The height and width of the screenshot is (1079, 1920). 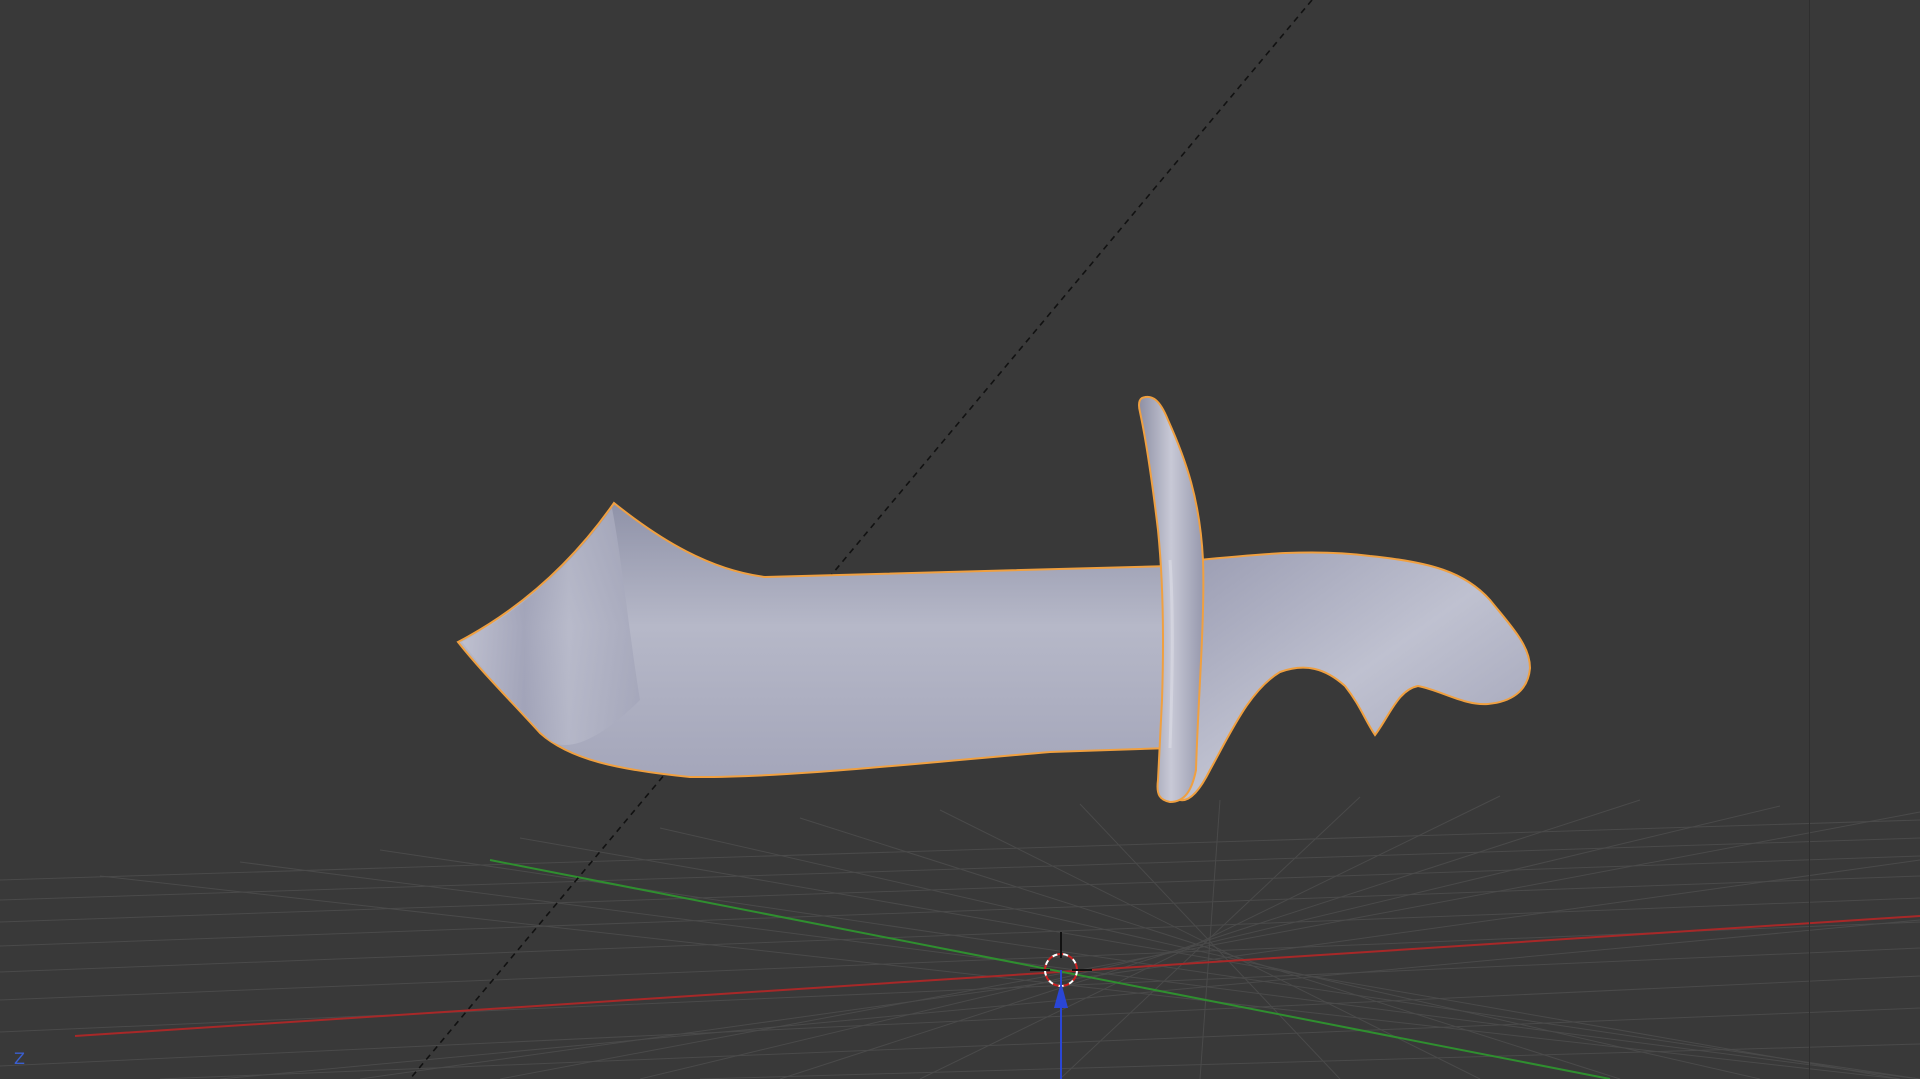 I want to click on axis-indicator-label: Z, so click(x=19, y=1058).